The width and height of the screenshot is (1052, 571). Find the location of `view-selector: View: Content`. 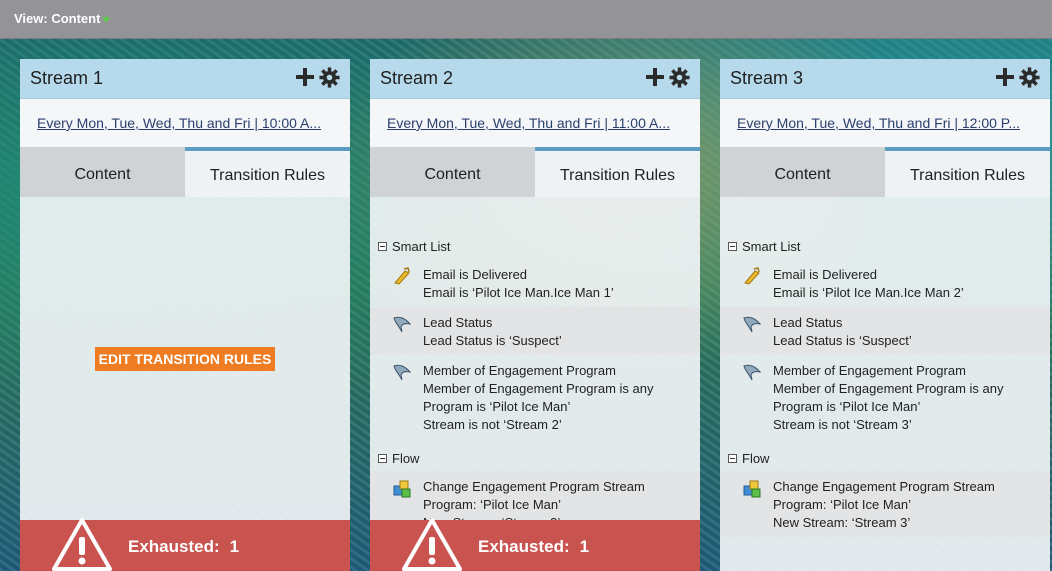

view-selector: View: Content is located at coordinates (62, 18).